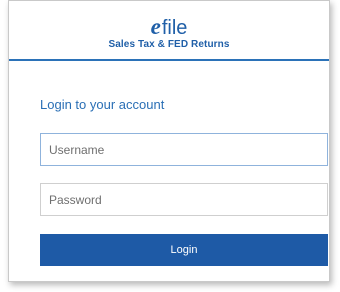 The image size is (340, 292). I want to click on efile-logo: efile, so click(169, 26).